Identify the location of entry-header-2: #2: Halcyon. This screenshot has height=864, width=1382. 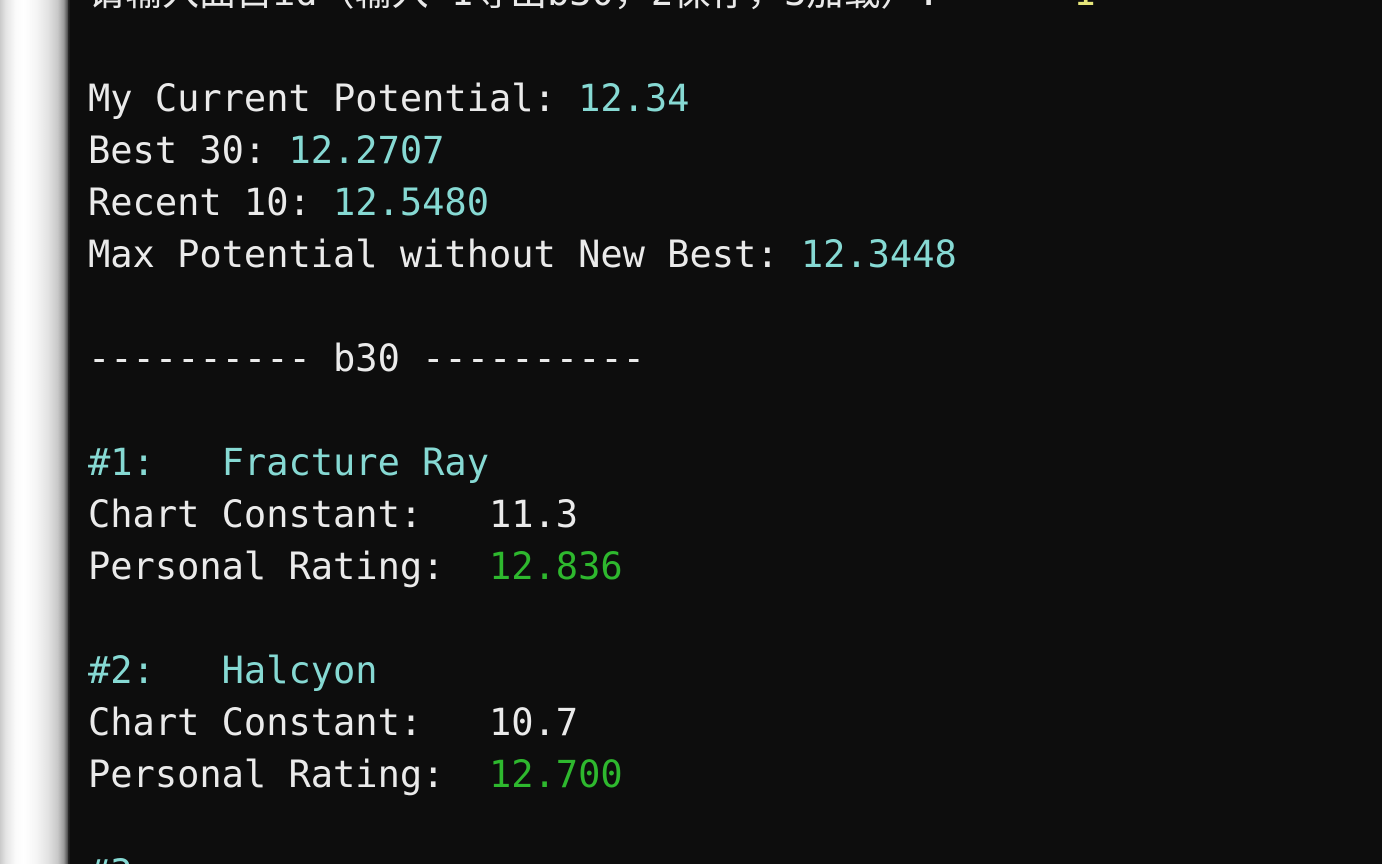
(233, 671).